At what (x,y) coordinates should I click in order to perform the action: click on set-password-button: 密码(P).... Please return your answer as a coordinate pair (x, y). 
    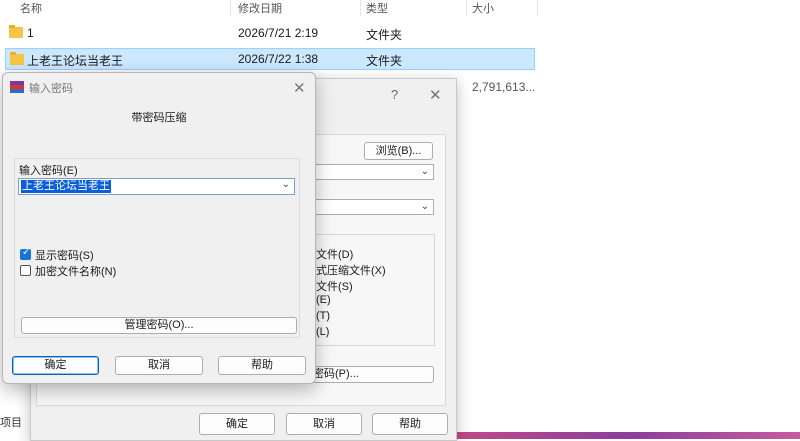
    Looking at the image, I should click on (367, 374).